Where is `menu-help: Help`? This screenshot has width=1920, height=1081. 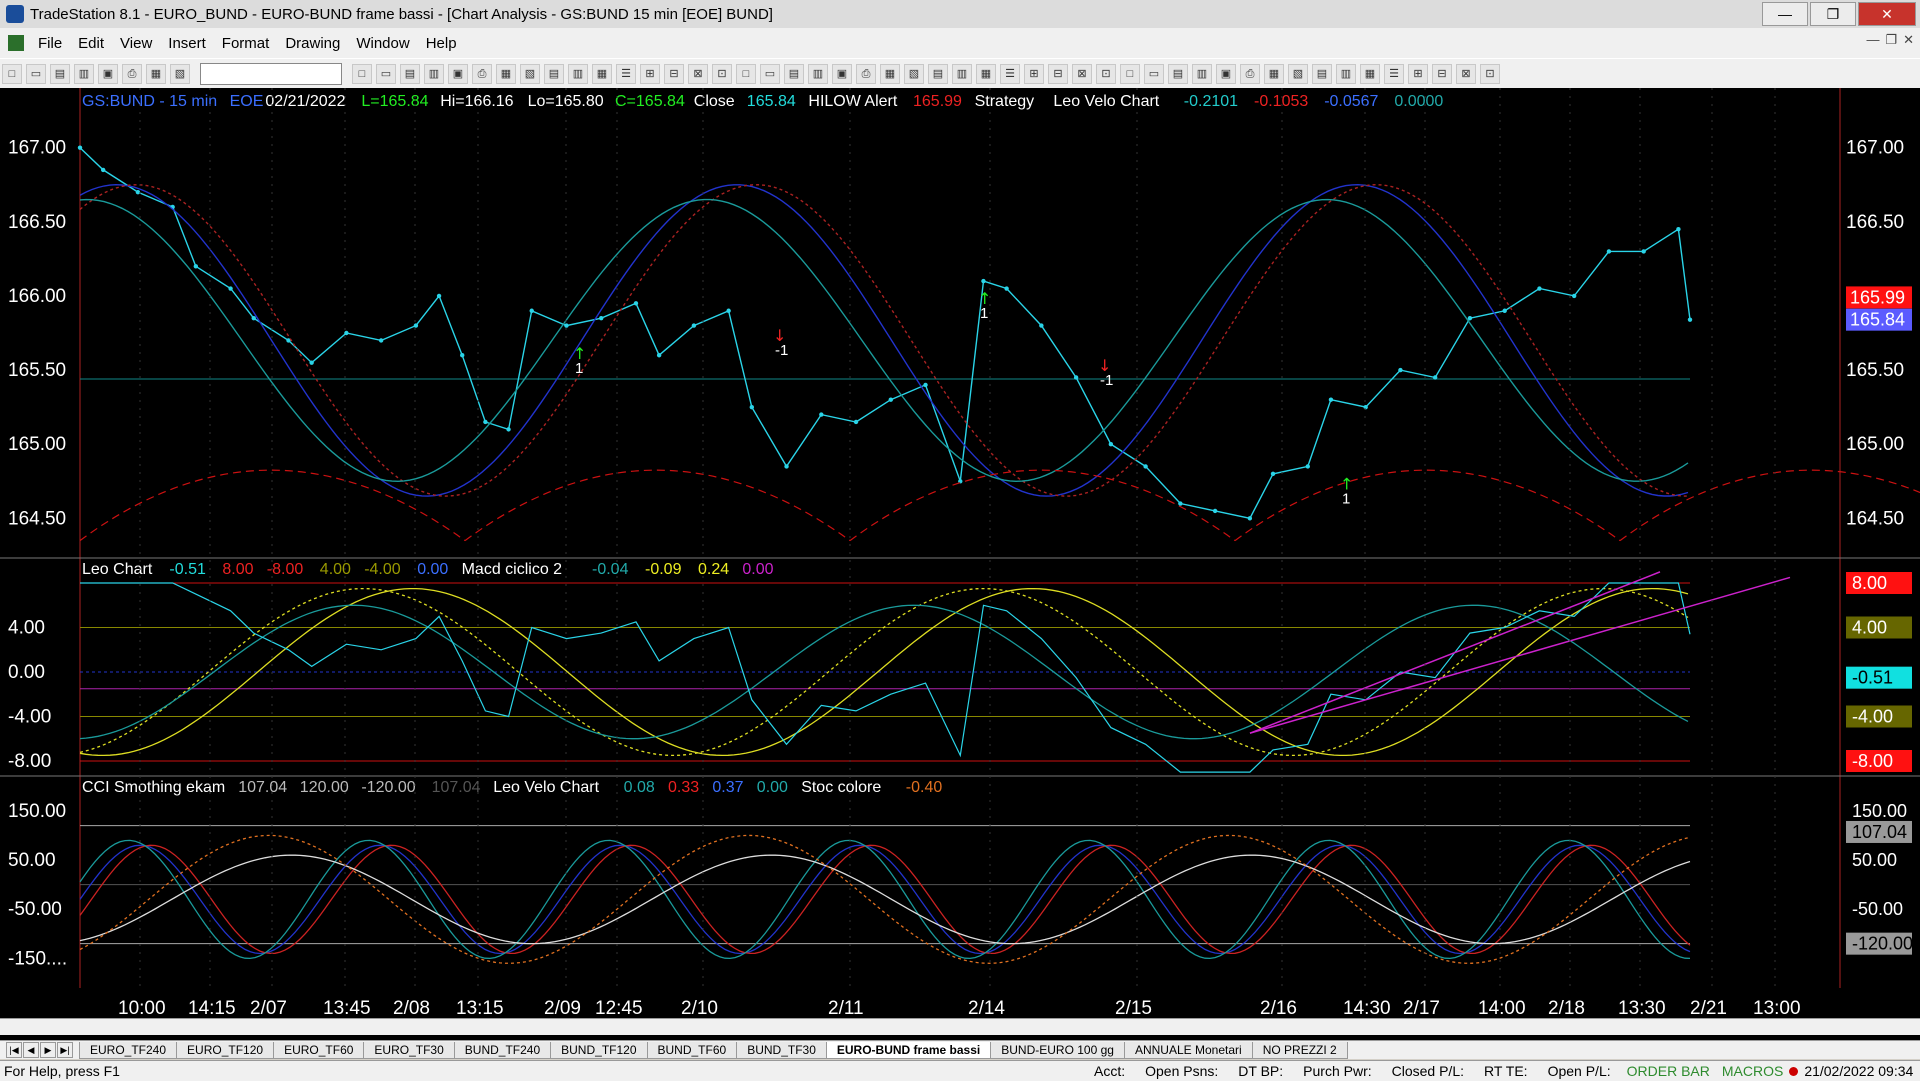 menu-help: Help is located at coordinates (441, 43).